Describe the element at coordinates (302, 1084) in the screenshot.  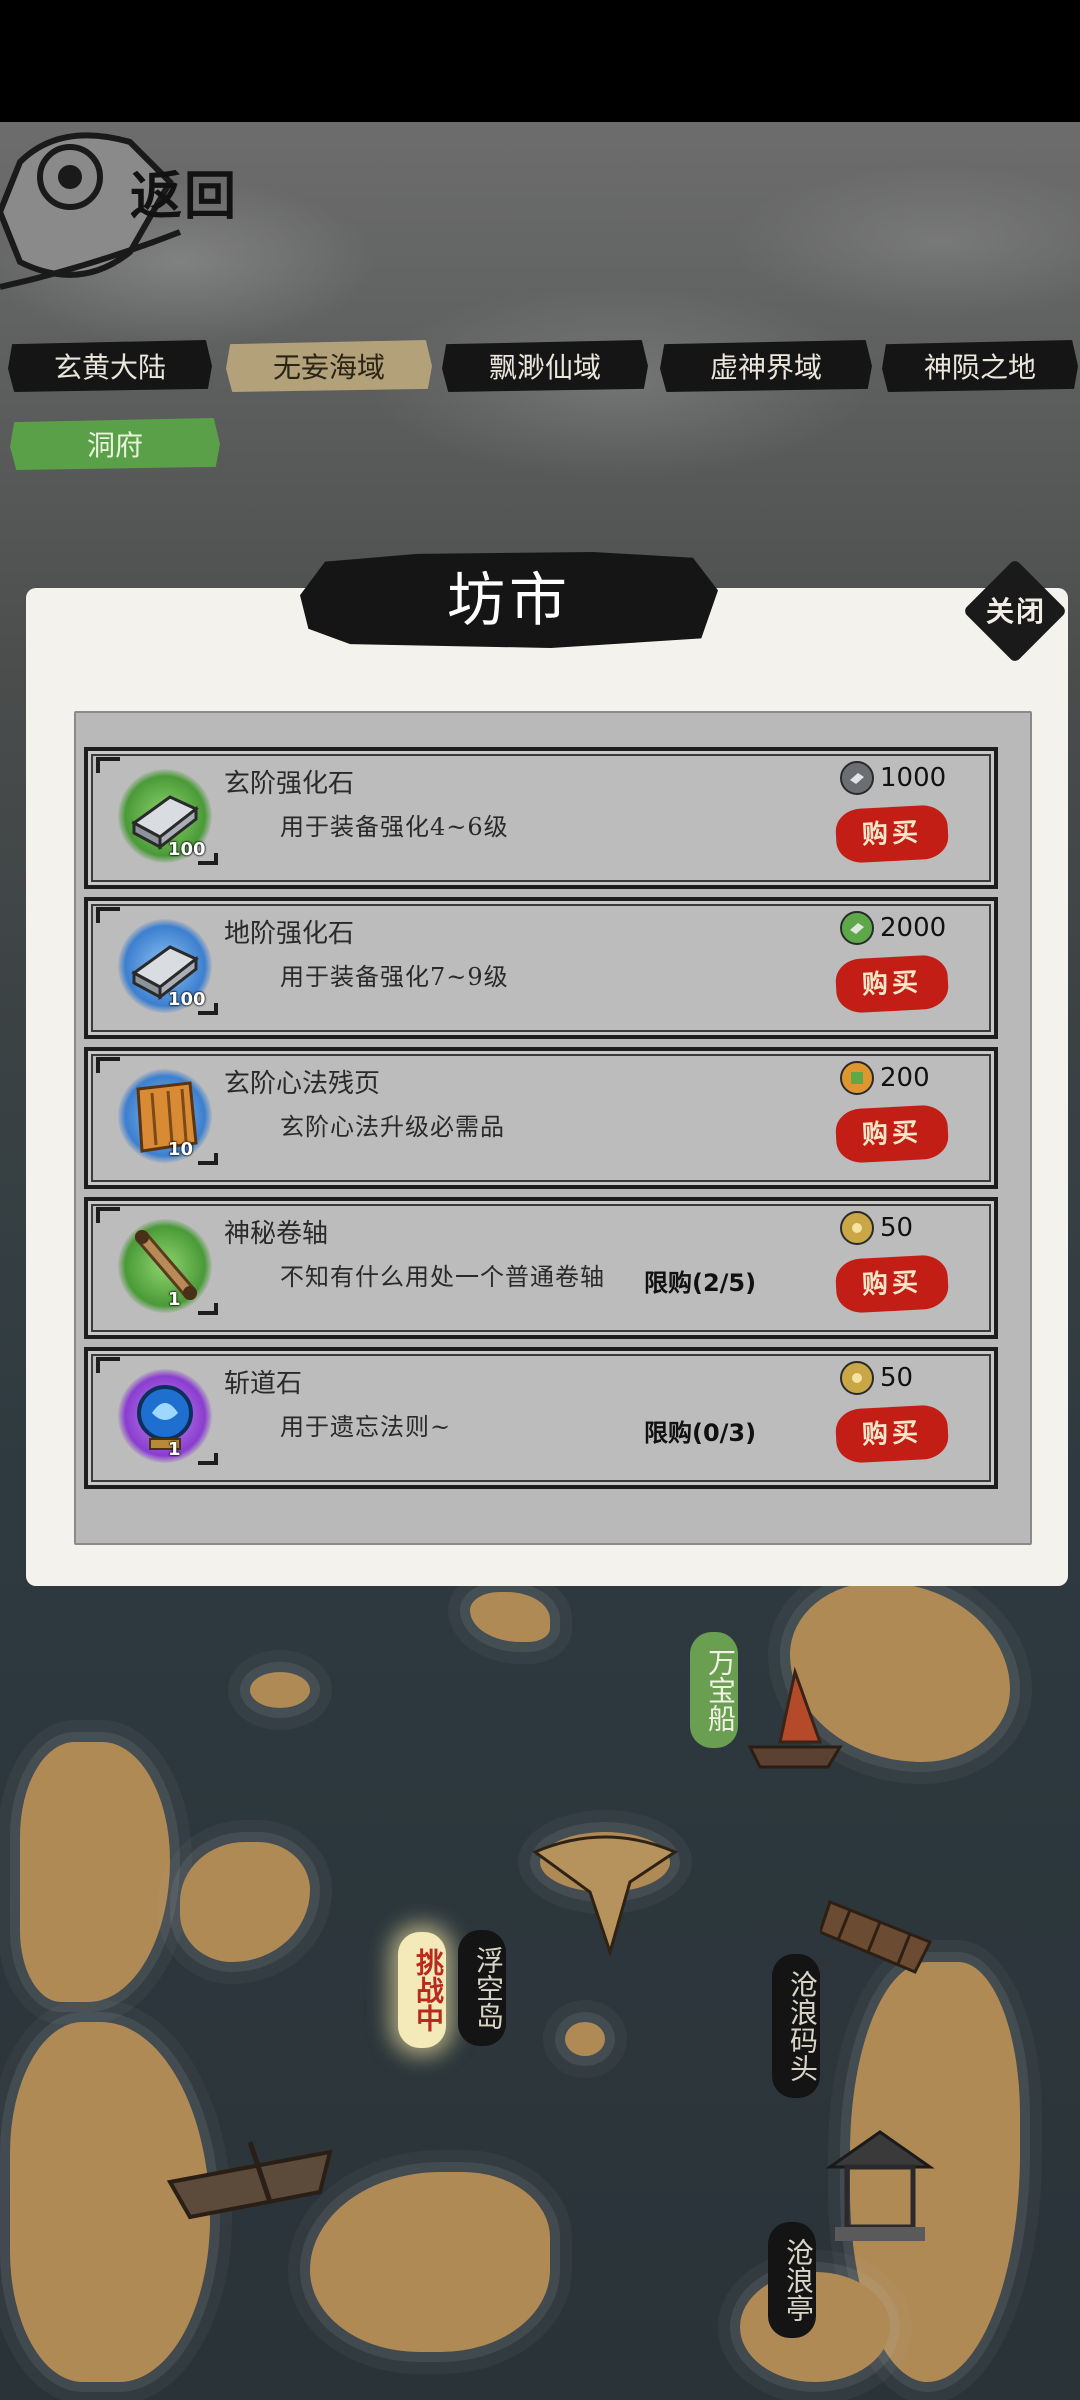
I see `item-name: 玄阶心法残页` at that location.